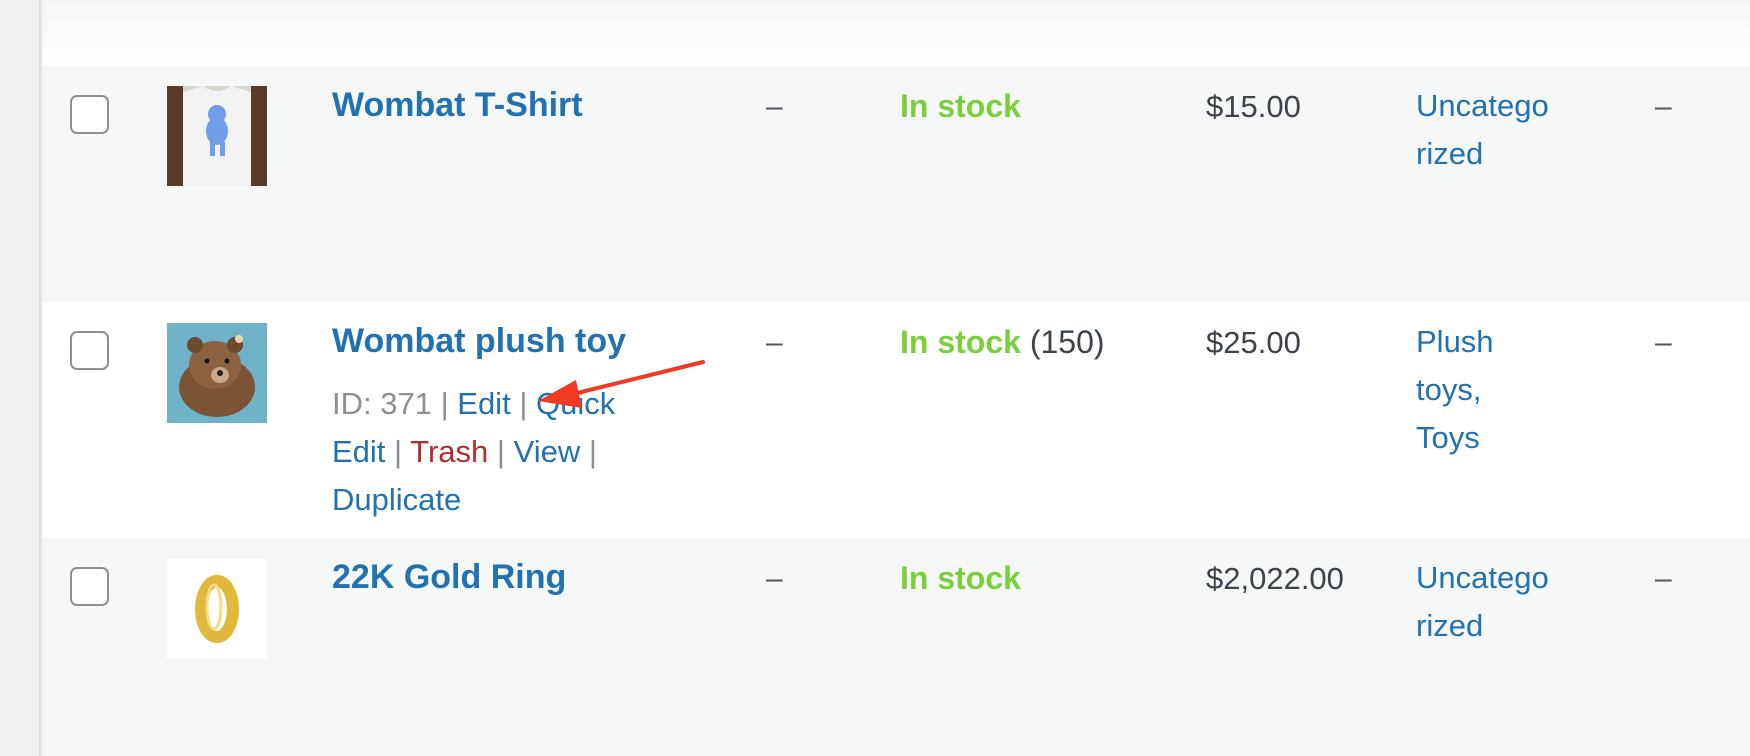 This screenshot has height=756, width=1750. What do you see at coordinates (1067, 342) in the screenshot?
I see `stock-quantity: (150)` at bounding box center [1067, 342].